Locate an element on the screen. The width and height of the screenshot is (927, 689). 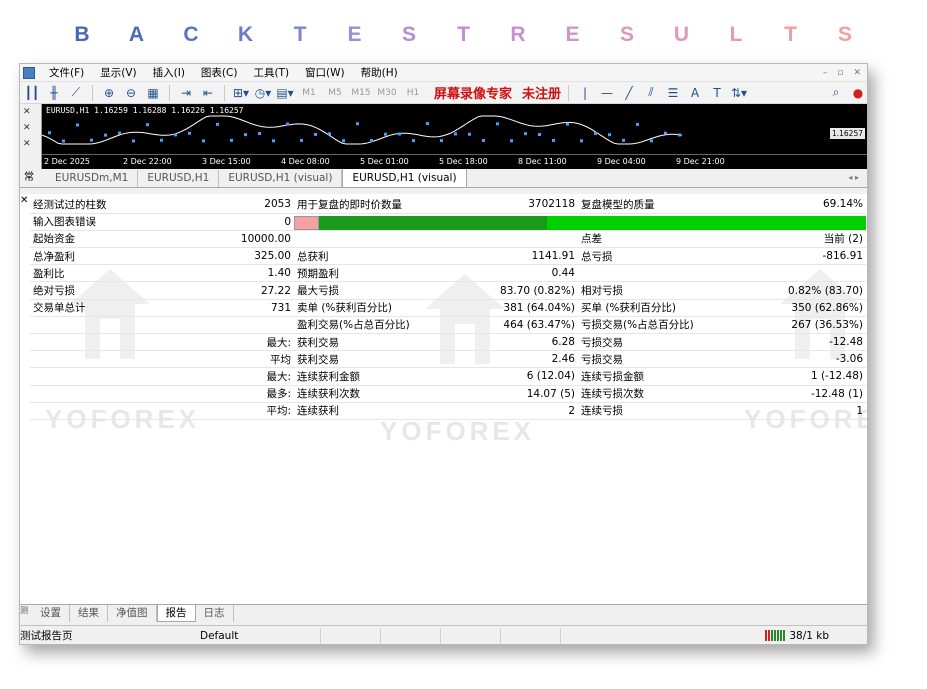
tab-eurusdm-m1: EURUSDm,M1 is located at coordinates (92, 178).